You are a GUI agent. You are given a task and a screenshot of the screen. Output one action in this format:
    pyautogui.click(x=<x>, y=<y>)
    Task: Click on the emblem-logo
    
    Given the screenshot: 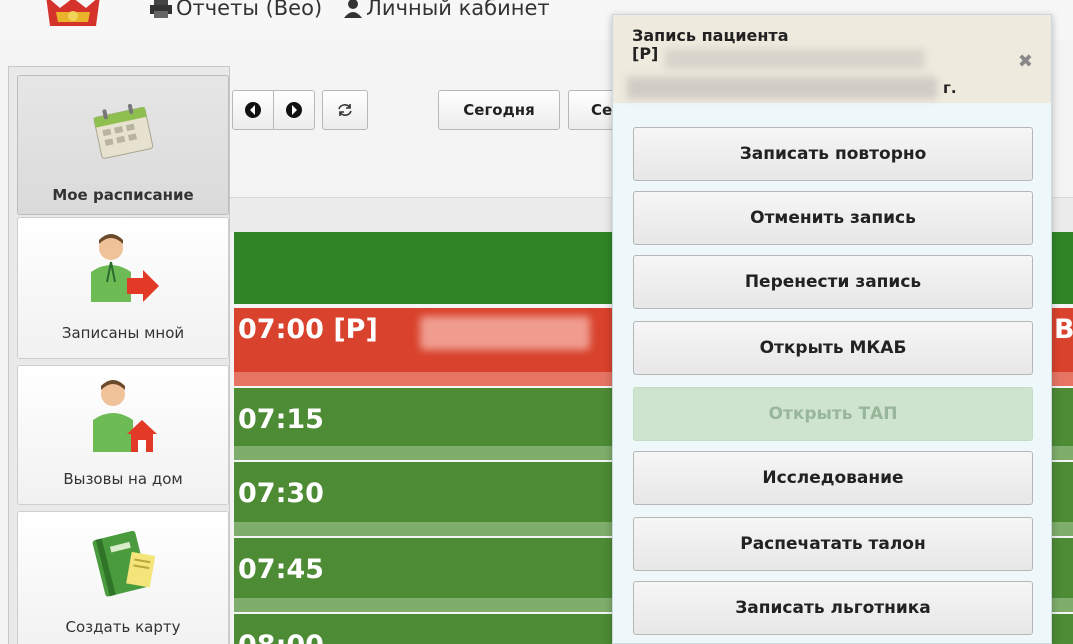 What is the action you would take?
    pyautogui.click(x=73, y=15)
    